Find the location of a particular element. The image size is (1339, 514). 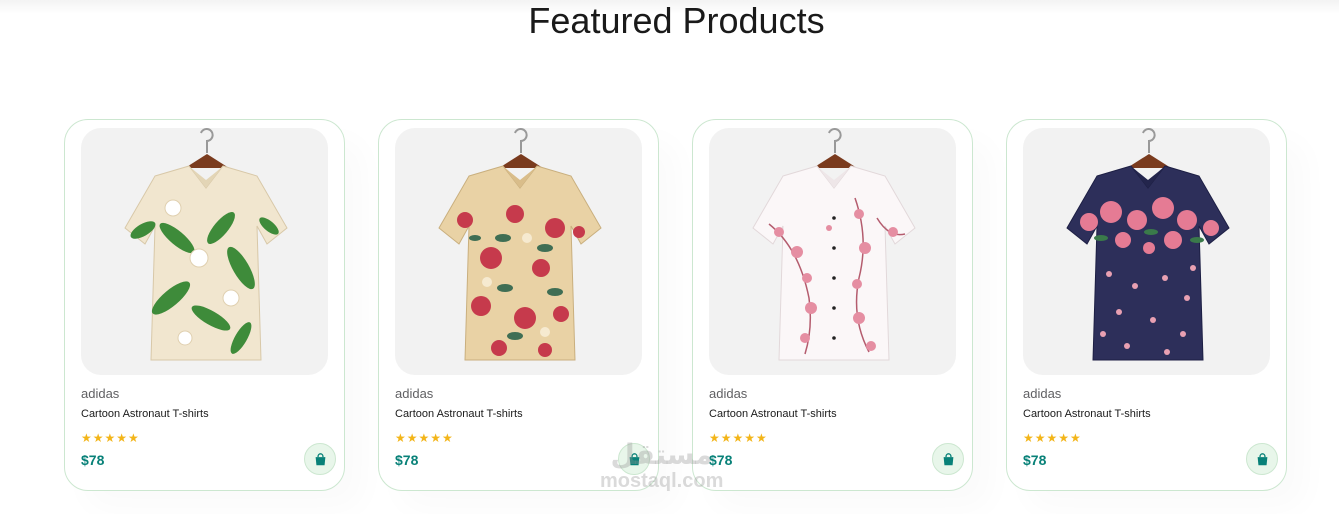

watermark-latin: mostaql.com is located at coordinates (662, 481).